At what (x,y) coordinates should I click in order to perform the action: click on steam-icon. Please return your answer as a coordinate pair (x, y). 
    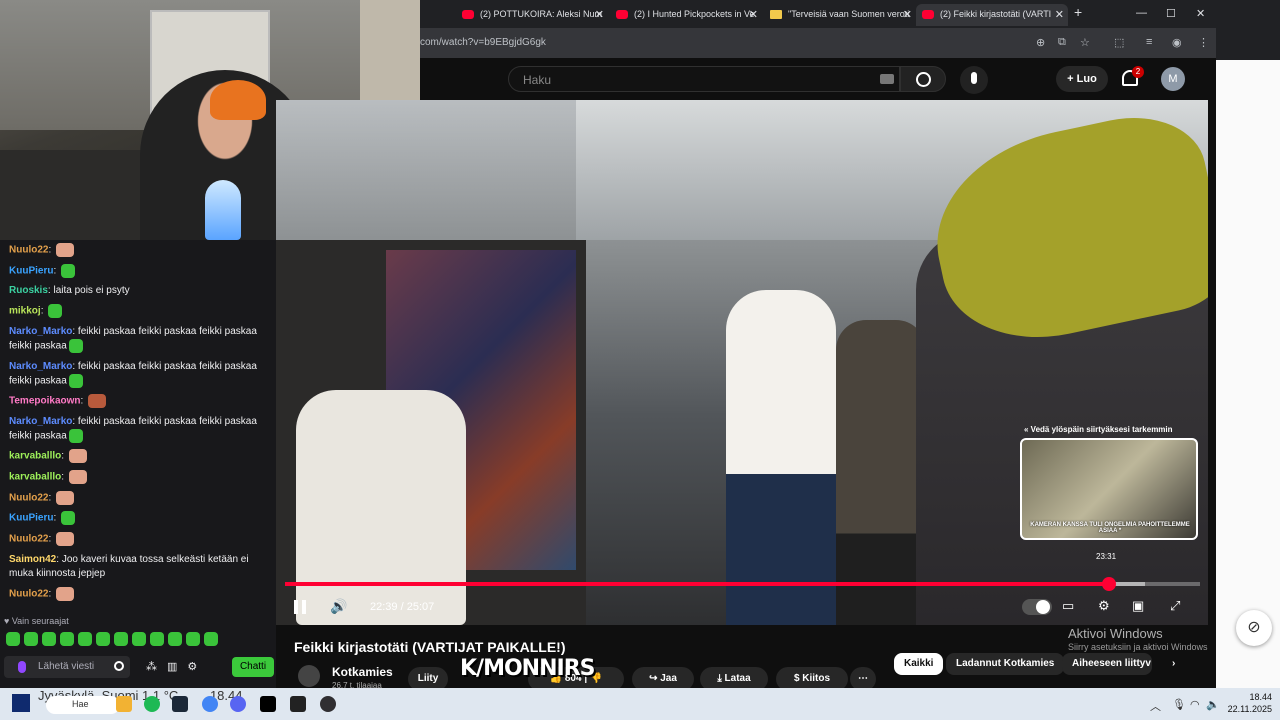
    Looking at the image, I should click on (180, 704).